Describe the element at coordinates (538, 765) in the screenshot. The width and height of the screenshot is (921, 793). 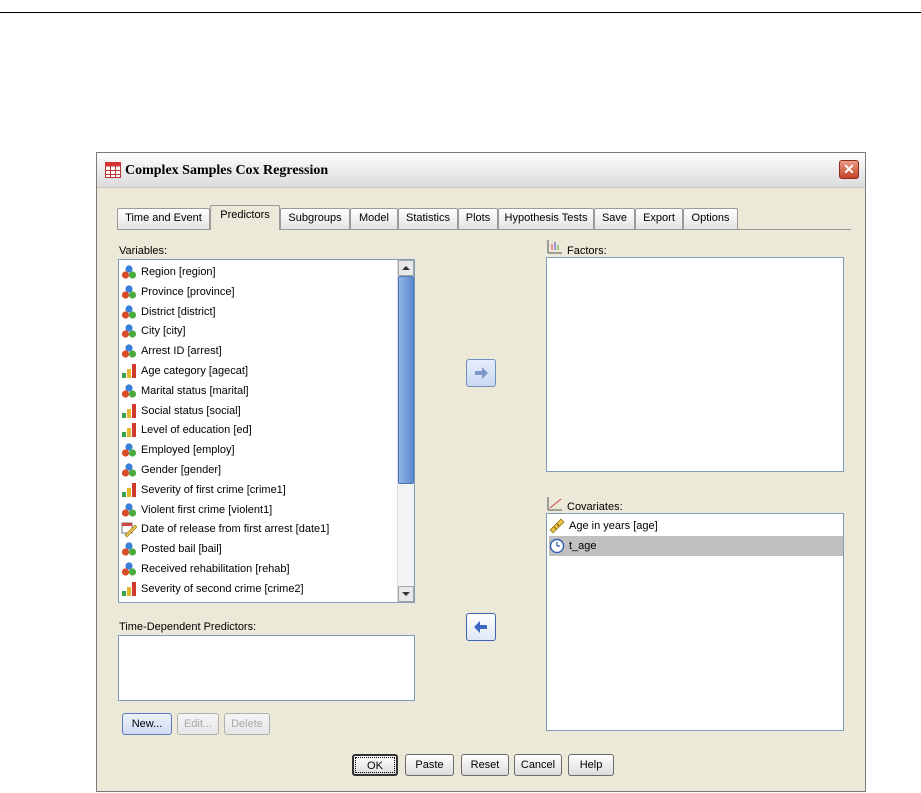
I see `cancel-button: Cancel` at that location.